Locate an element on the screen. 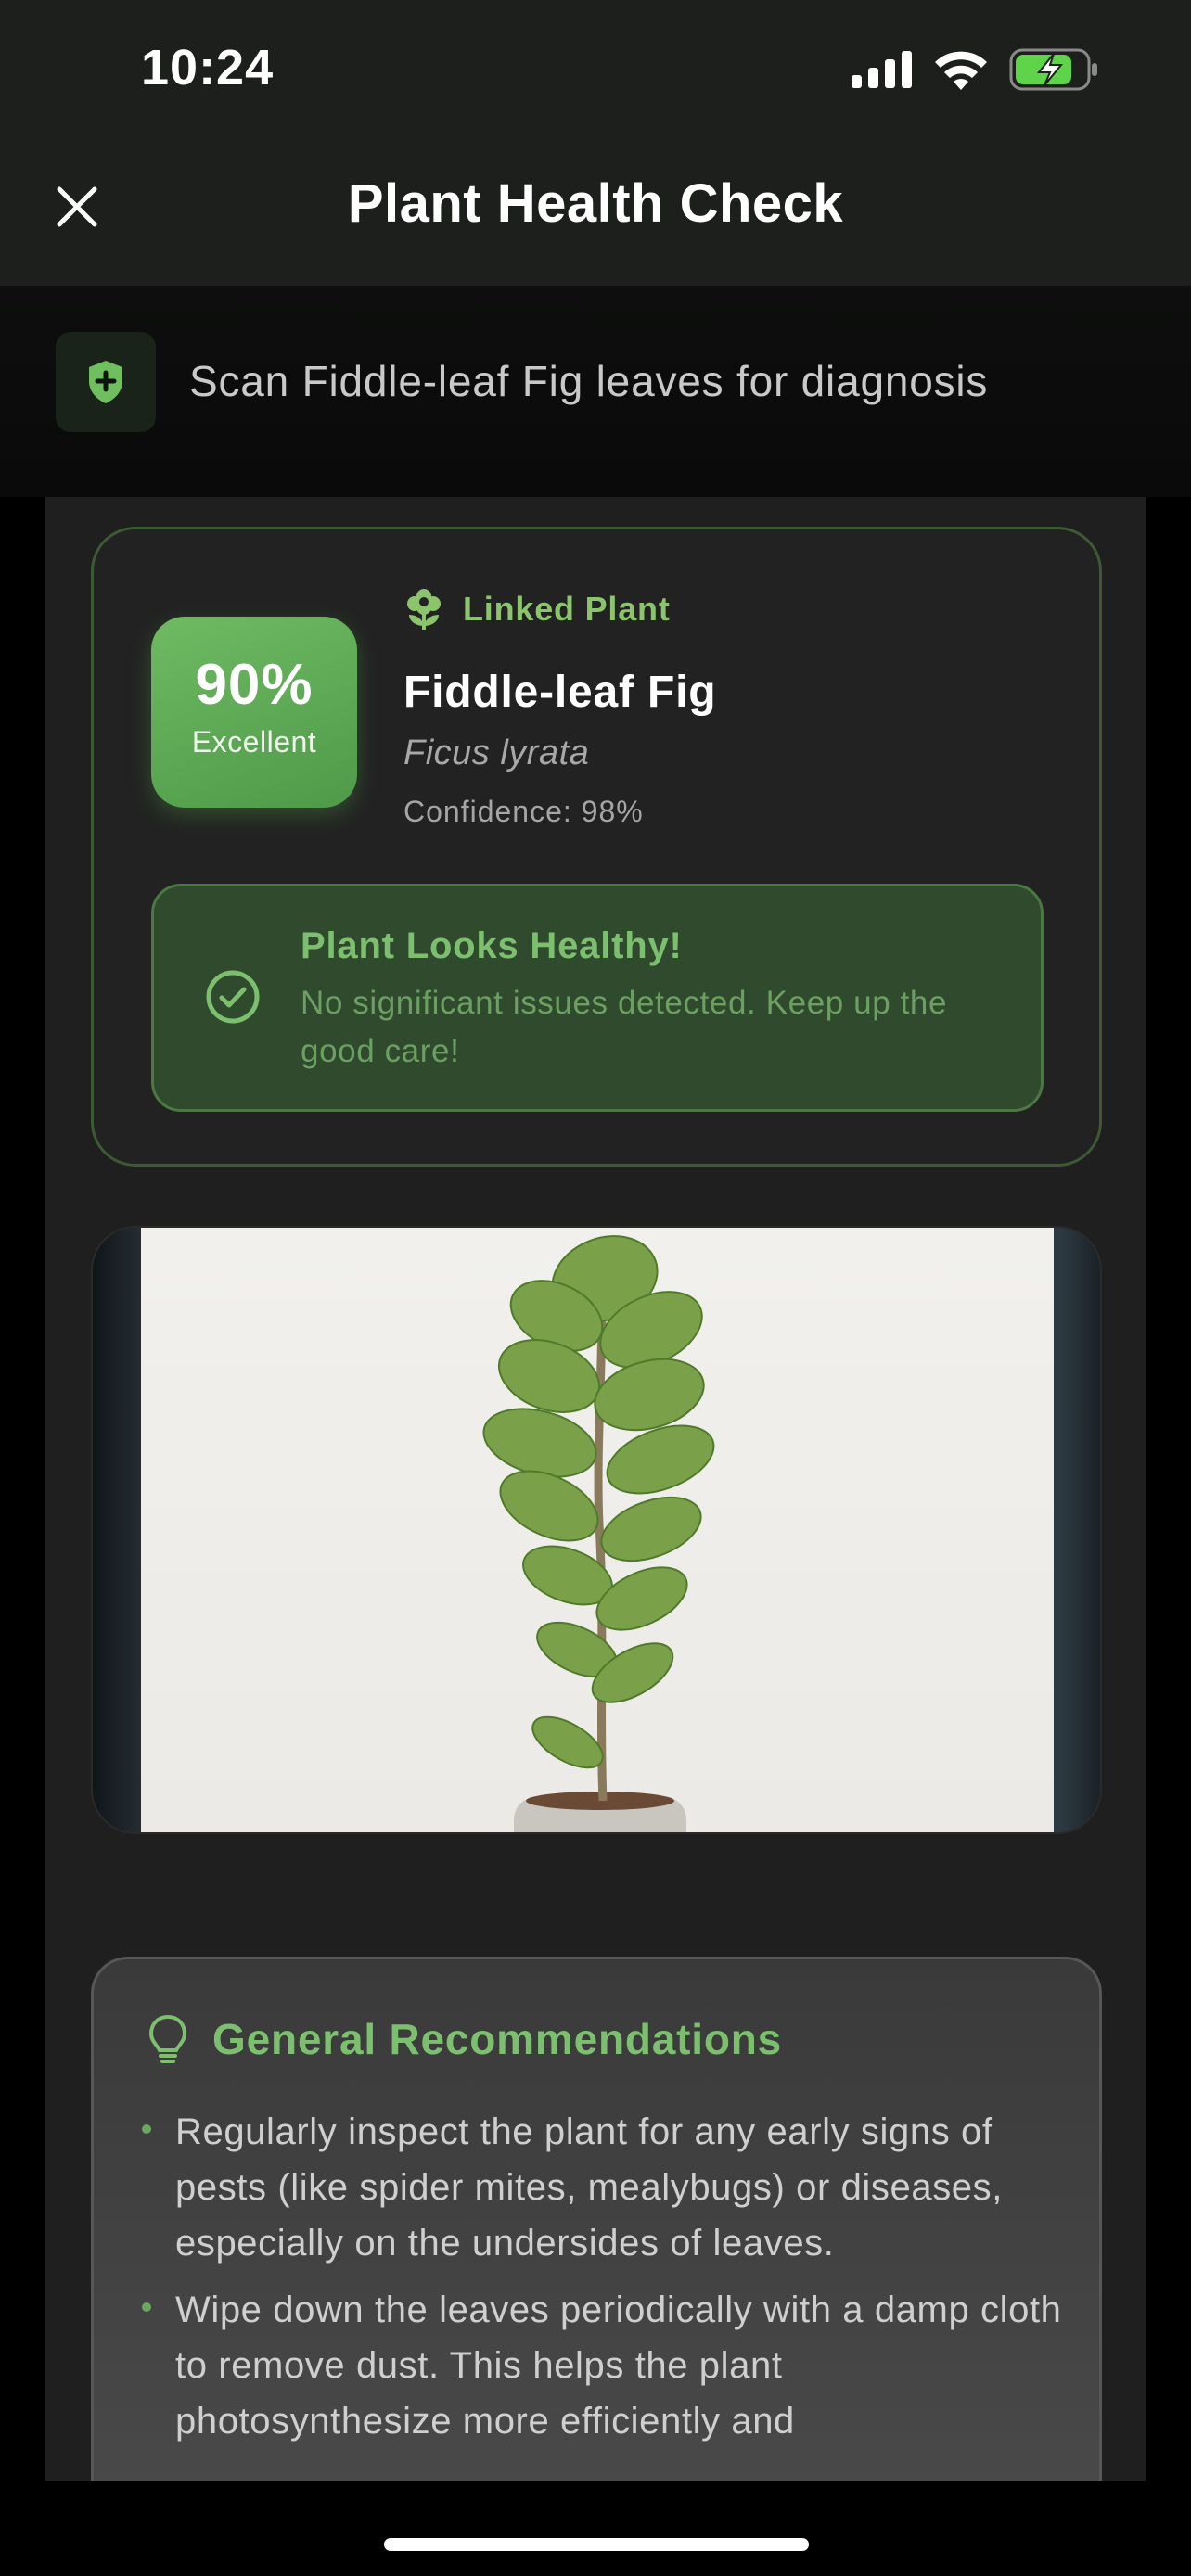  health-score-value: 90% is located at coordinates (254, 685).